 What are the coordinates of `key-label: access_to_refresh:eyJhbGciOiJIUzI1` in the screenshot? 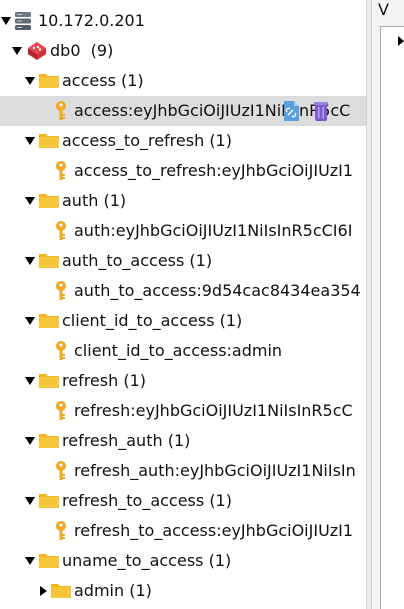 It's located at (214, 170).